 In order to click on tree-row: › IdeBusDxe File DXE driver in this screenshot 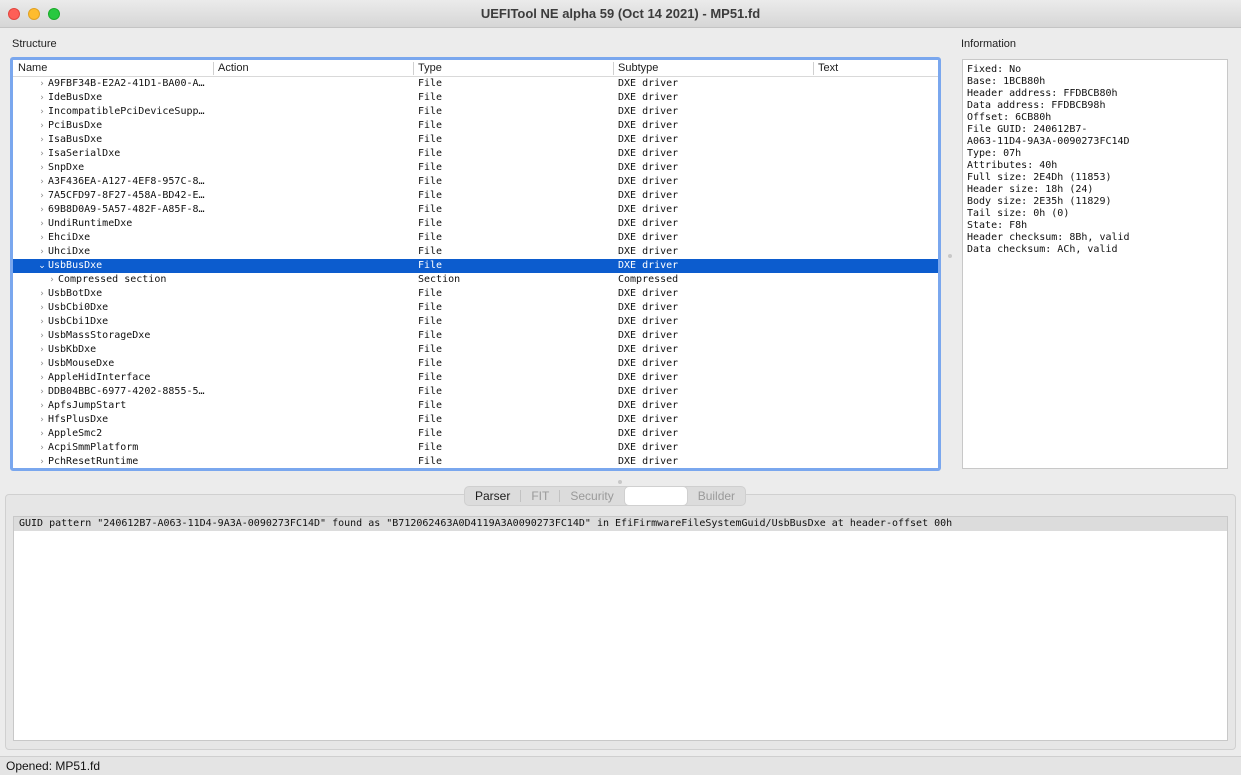, I will do `click(475, 98)`.